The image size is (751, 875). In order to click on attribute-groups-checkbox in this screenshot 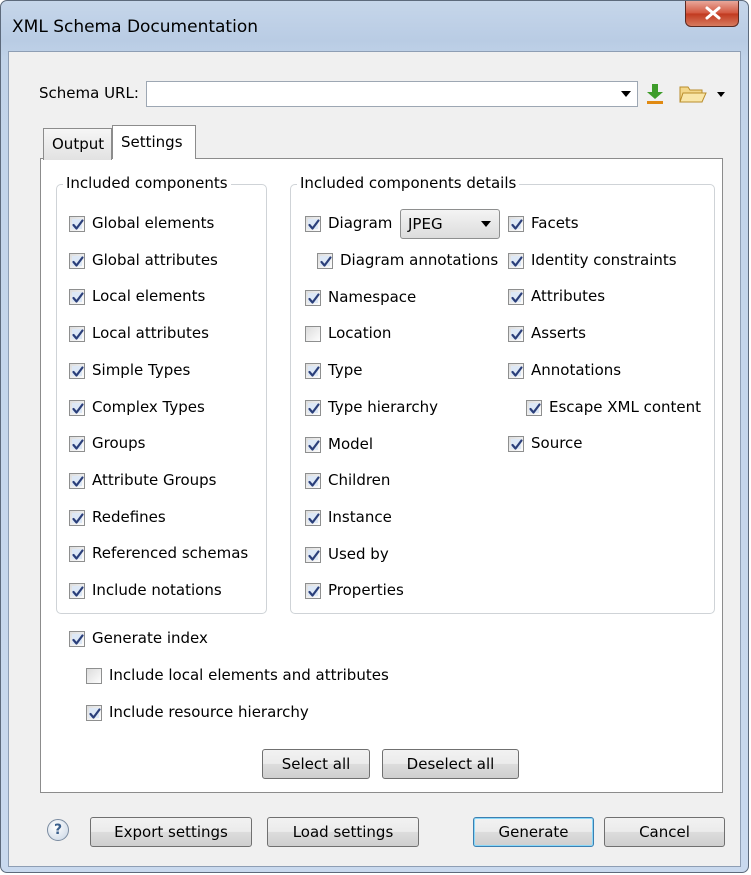, I will do `click(77, 480)`.